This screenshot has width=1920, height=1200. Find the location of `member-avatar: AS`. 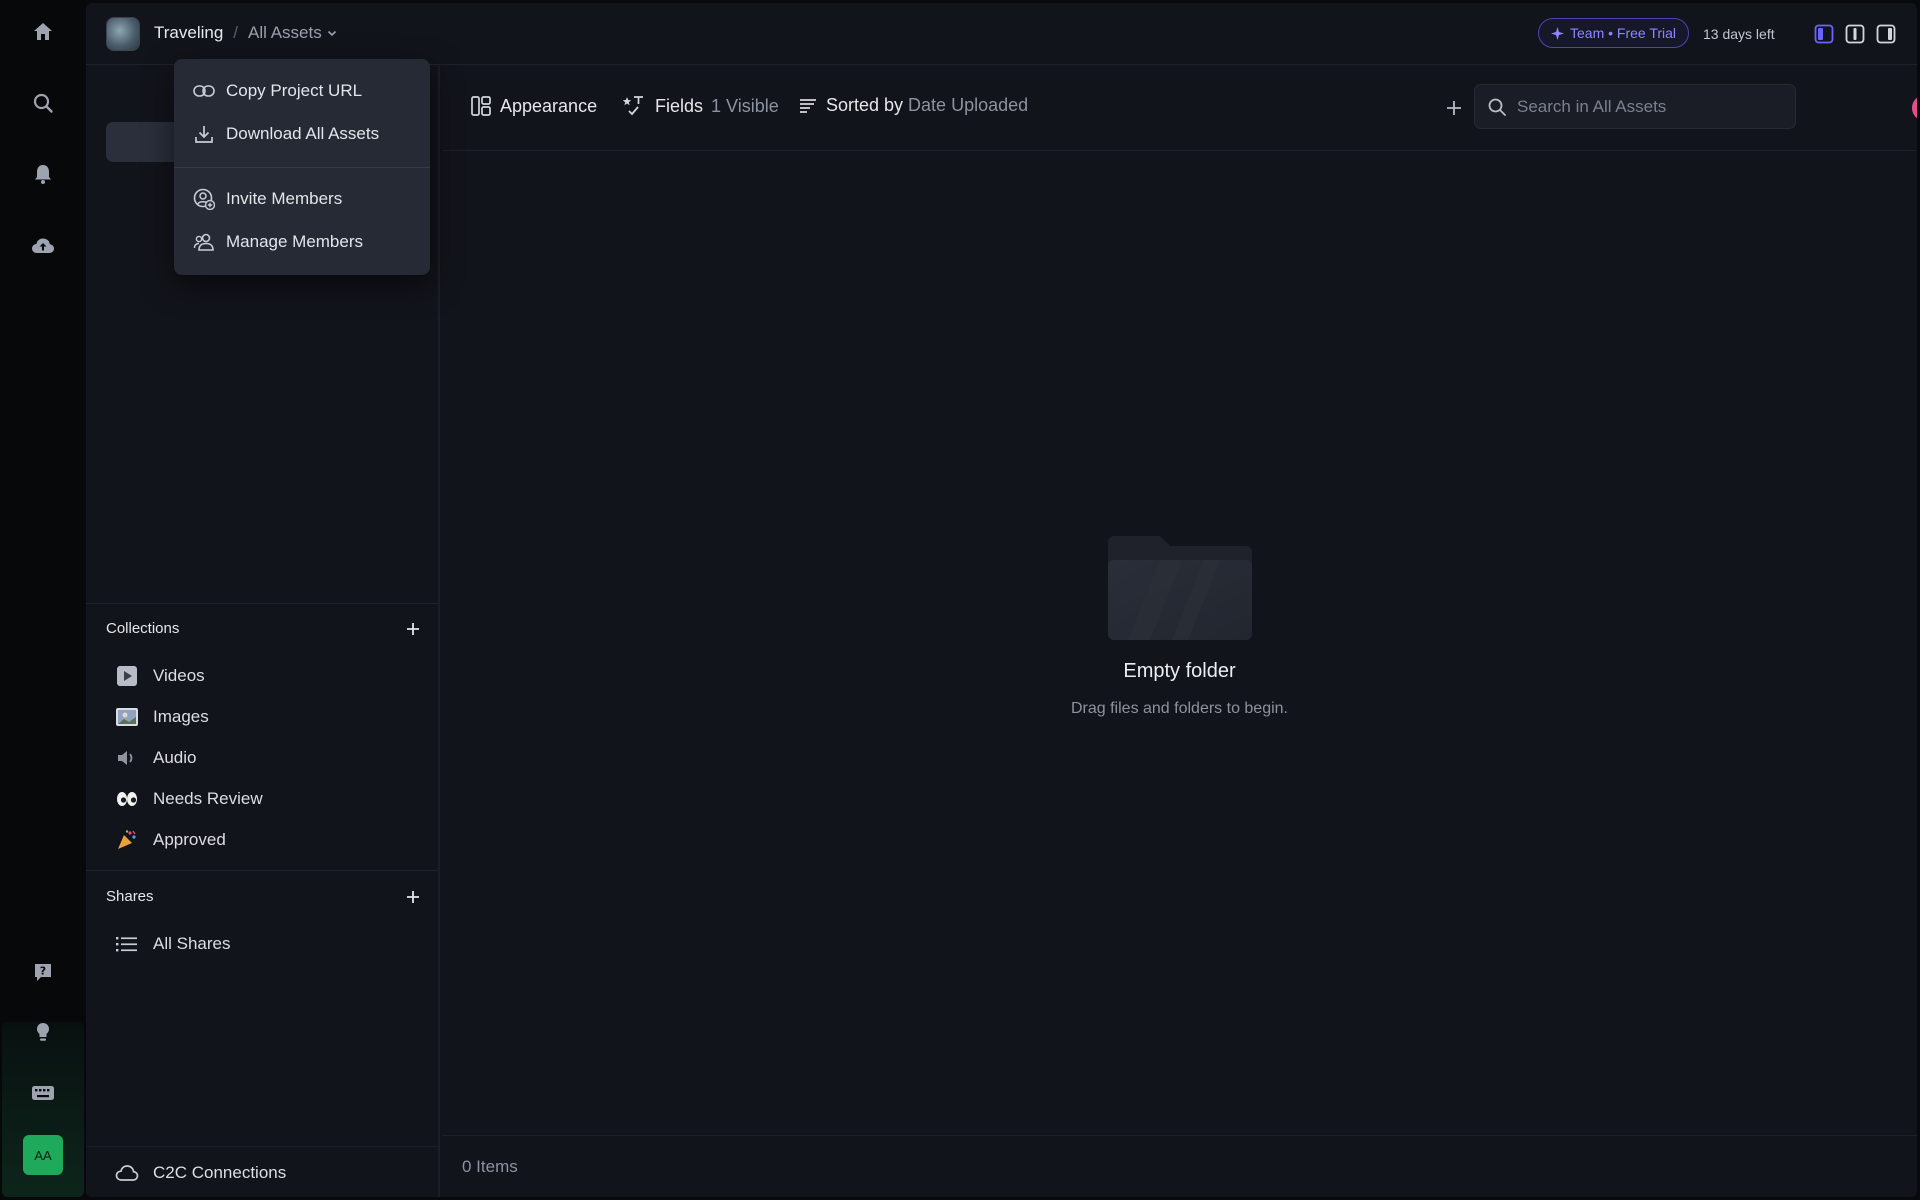

member-avatar: AS is located at coordinates (1913, 108).